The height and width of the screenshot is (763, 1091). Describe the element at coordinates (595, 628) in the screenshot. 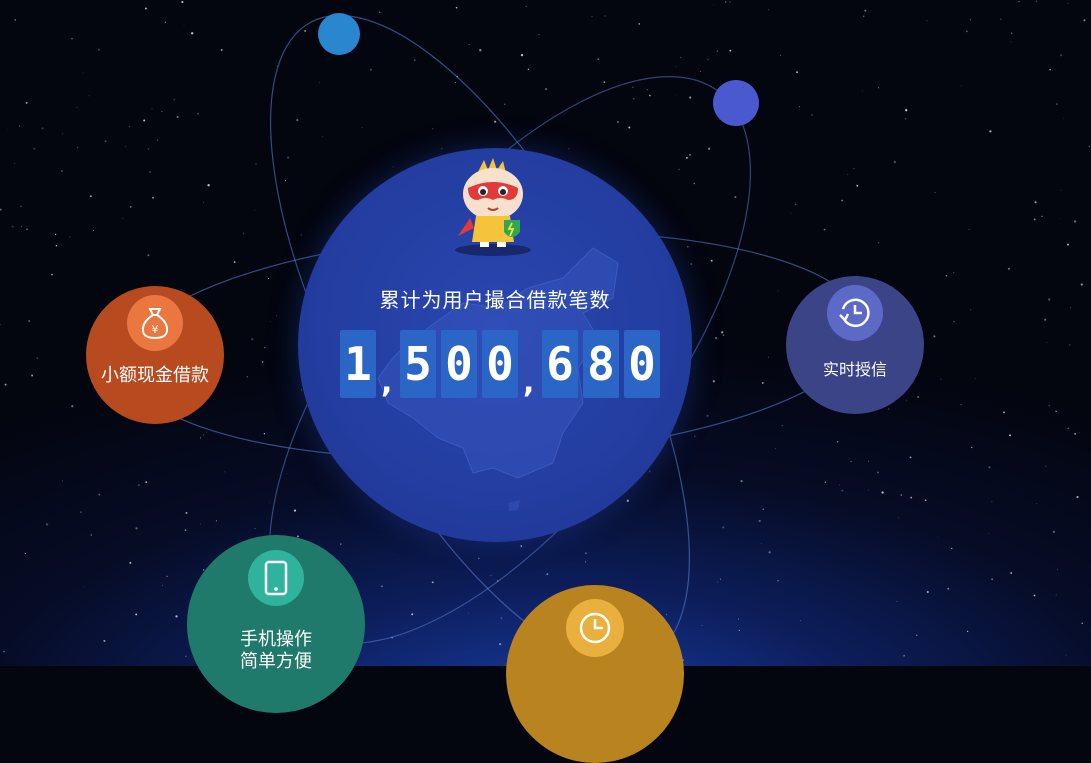

I see `clock-icon` at that location.